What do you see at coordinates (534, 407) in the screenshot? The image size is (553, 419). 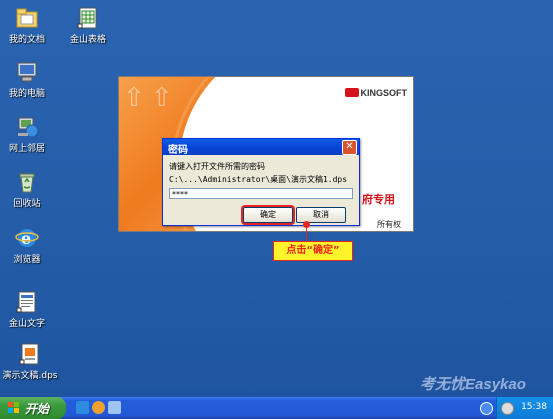 I see `clock: 15:38` at bounding box center [534, 407].